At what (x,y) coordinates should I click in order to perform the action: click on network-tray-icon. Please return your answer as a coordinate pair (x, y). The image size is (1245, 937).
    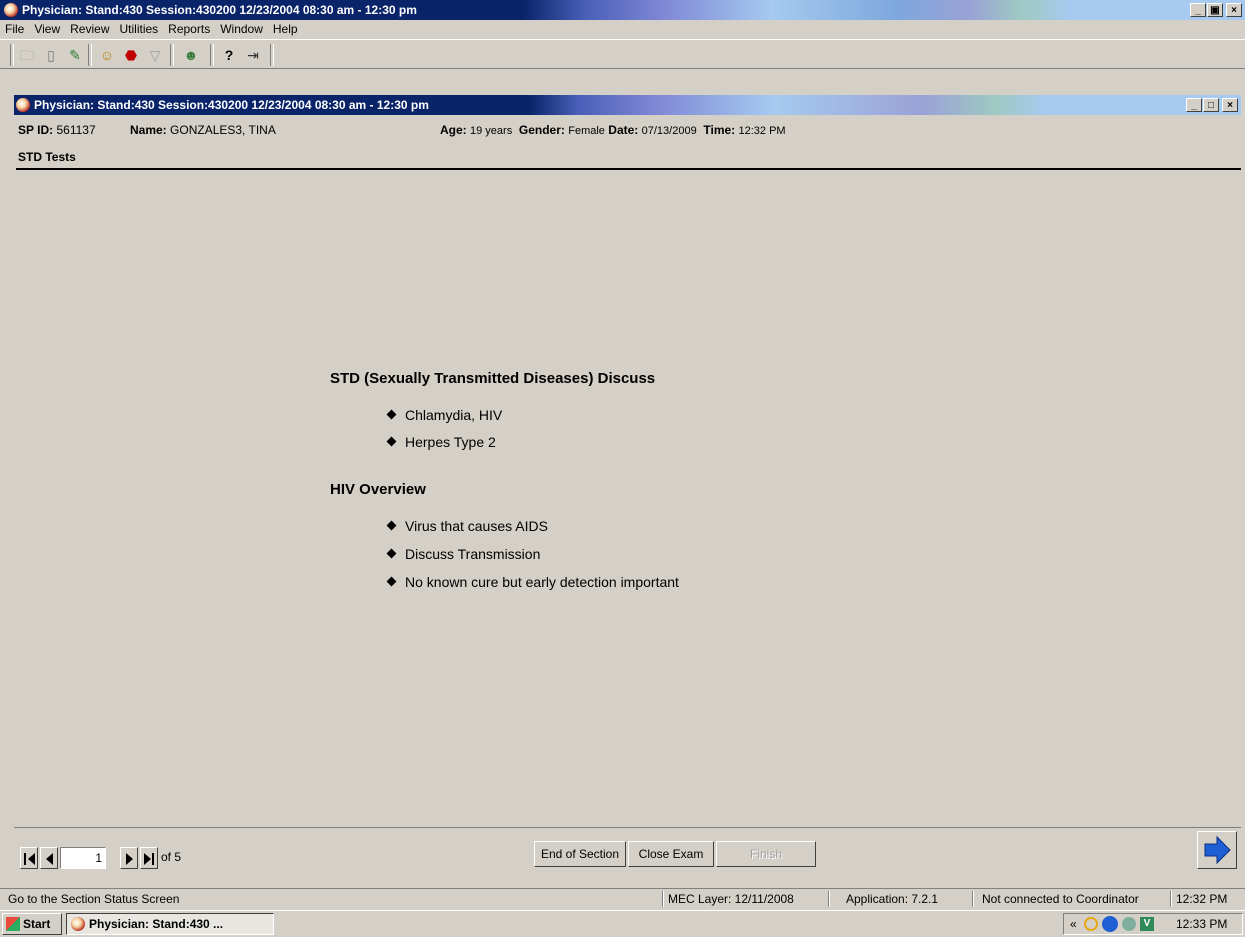
    Looking at the image, I should click on (1110, 924).